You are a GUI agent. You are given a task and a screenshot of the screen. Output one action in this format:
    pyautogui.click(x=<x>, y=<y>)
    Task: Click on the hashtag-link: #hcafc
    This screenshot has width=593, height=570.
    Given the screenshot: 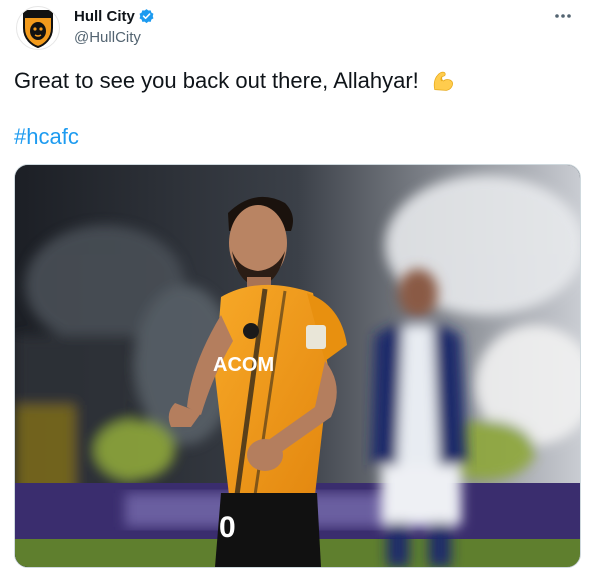 What is the action you would take?
    pyautogui.click(x=46, y=137)
    